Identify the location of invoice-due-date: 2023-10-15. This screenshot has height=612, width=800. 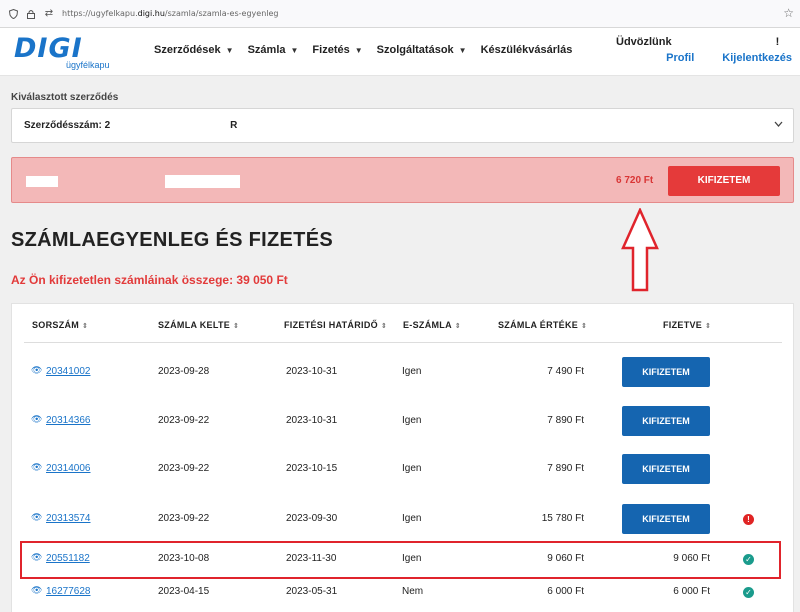
(312, 468).